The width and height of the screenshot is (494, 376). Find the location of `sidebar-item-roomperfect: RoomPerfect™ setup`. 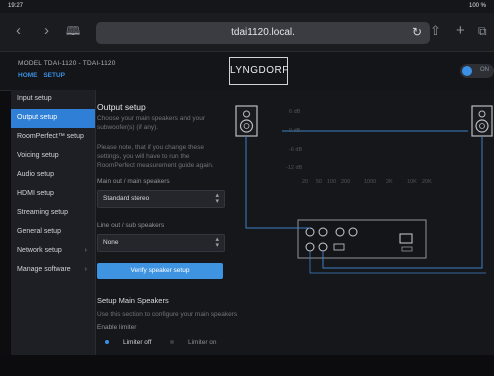

sidebar-item-roomperfect: RoomPerfect™ setup is located at coordinates (53, 137).